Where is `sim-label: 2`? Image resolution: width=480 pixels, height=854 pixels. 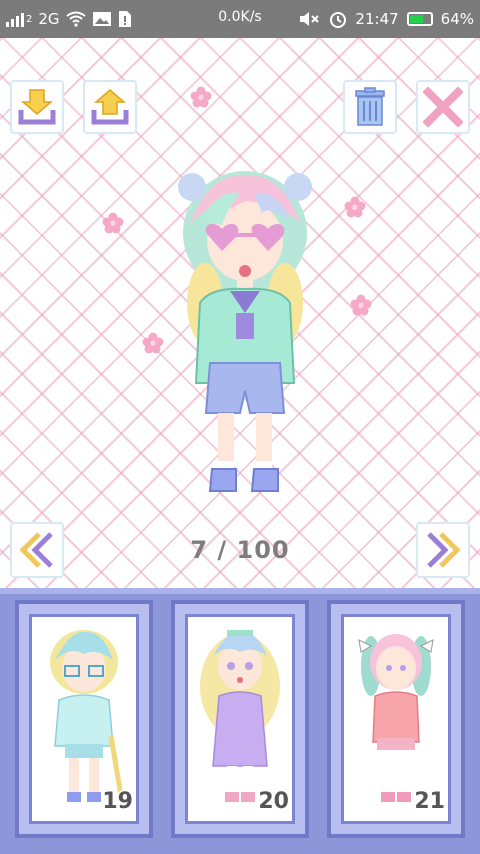 sim-label: 2 is located at coordinates (29, 19).